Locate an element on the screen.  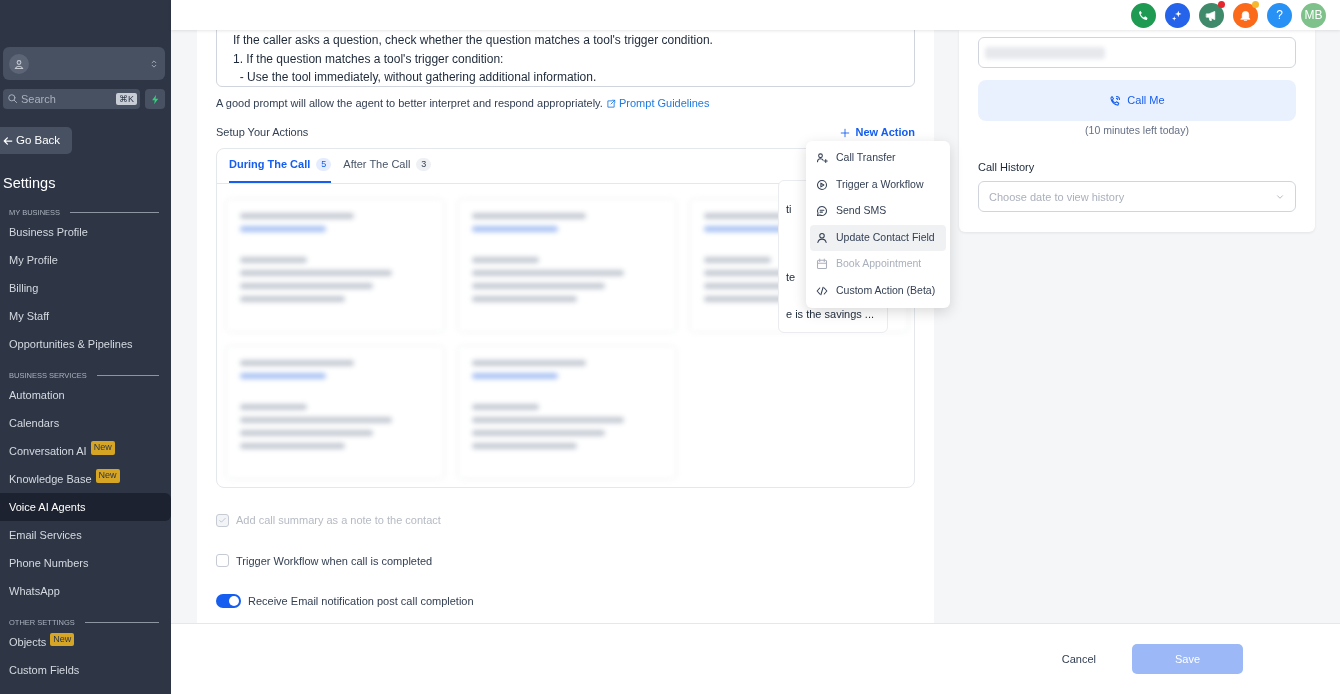
card-text: ti is located at coordinates (789, 209).